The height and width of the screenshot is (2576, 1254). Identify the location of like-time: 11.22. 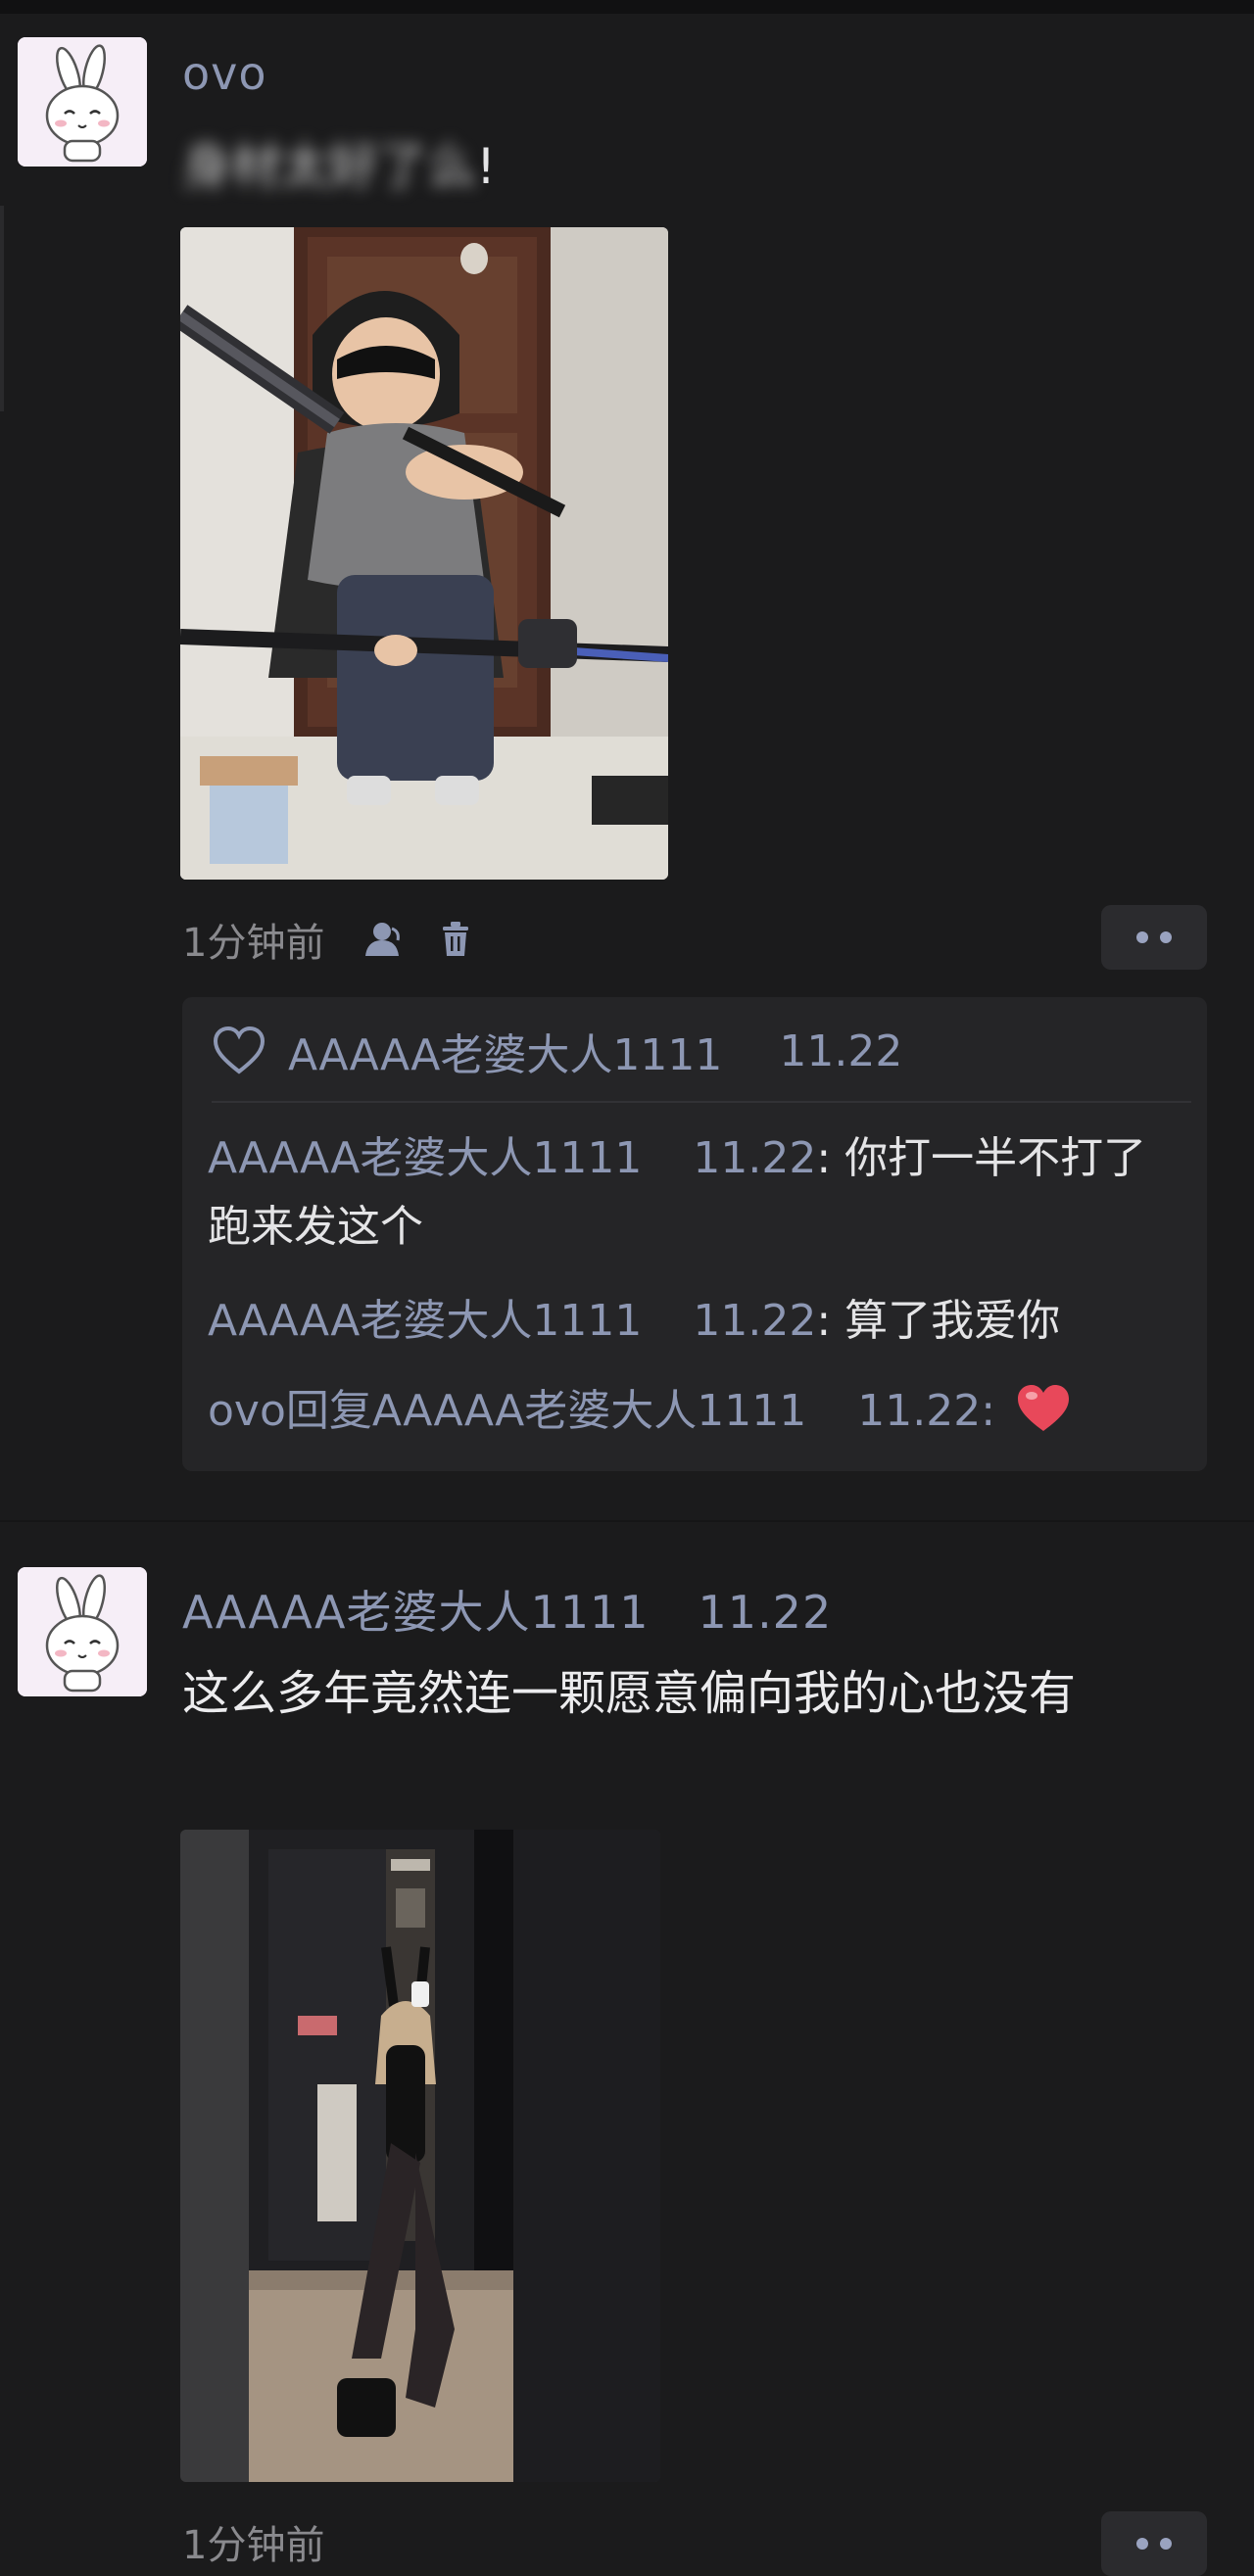
(841, 1051).